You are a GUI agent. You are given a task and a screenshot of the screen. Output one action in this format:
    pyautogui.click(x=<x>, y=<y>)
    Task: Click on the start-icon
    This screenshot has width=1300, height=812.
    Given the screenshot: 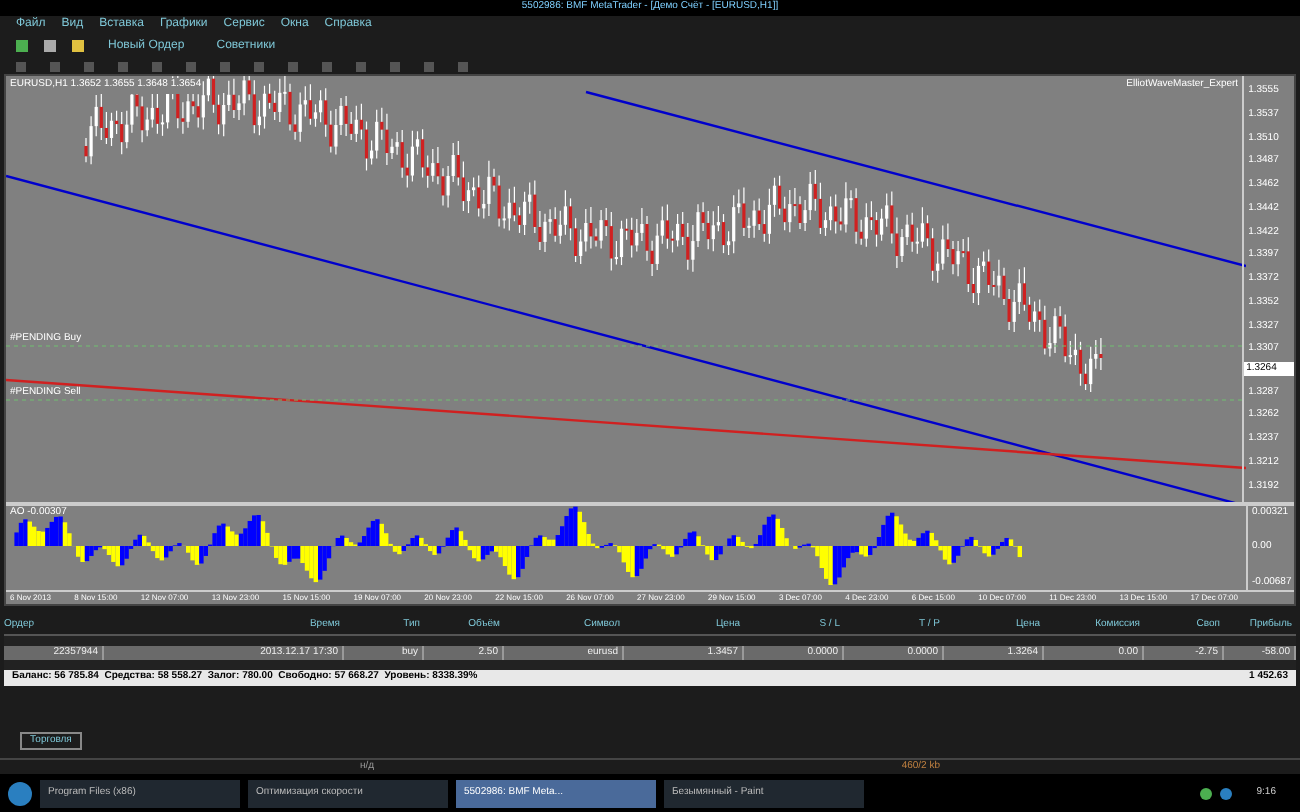 What is the action you would take?
    pyautogui.click(x=20, y=793)
    